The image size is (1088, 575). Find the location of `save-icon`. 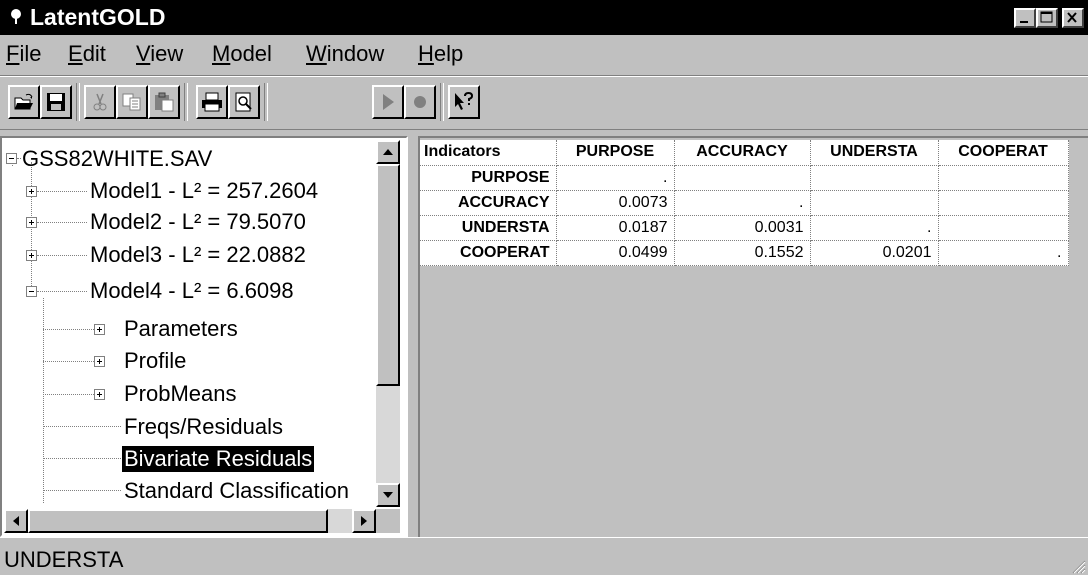

save-icon is located at coordinates (56, 102).